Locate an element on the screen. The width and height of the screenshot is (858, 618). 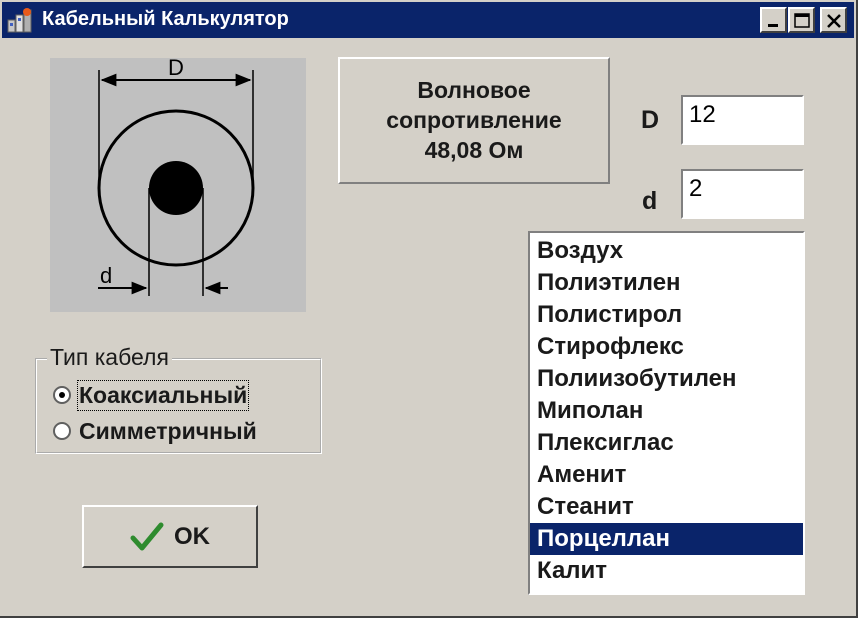
minimize-button is located at coordinates (773, 20).